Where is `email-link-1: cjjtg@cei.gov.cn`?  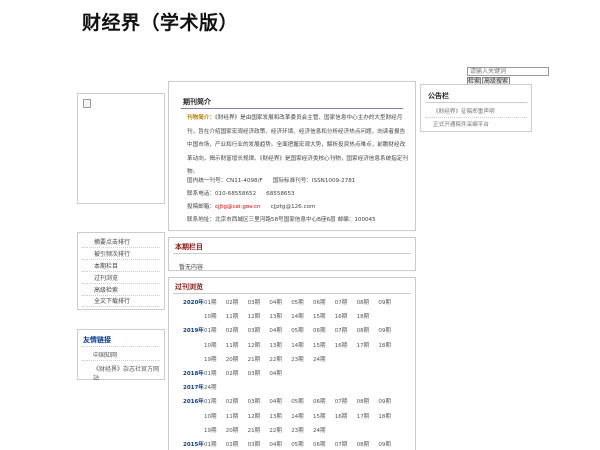
email-link-1: cjjtg@cei.gov.cn is located at coordinates (238, 207).